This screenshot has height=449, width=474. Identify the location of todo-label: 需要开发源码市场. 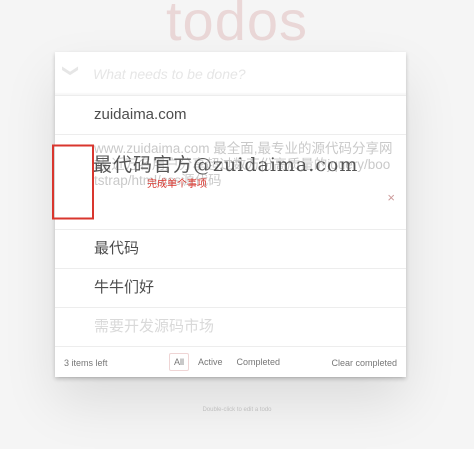
(230, 327).